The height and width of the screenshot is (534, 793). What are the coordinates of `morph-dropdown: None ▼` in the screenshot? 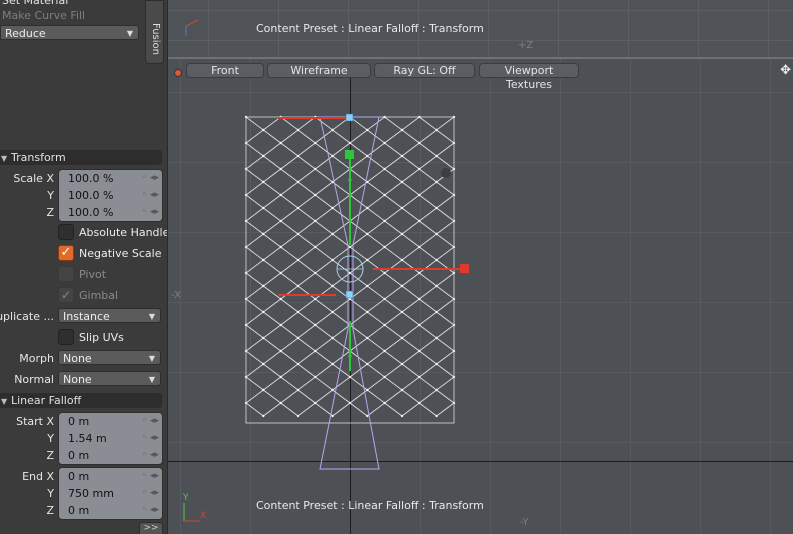 It's located at (109, 357).